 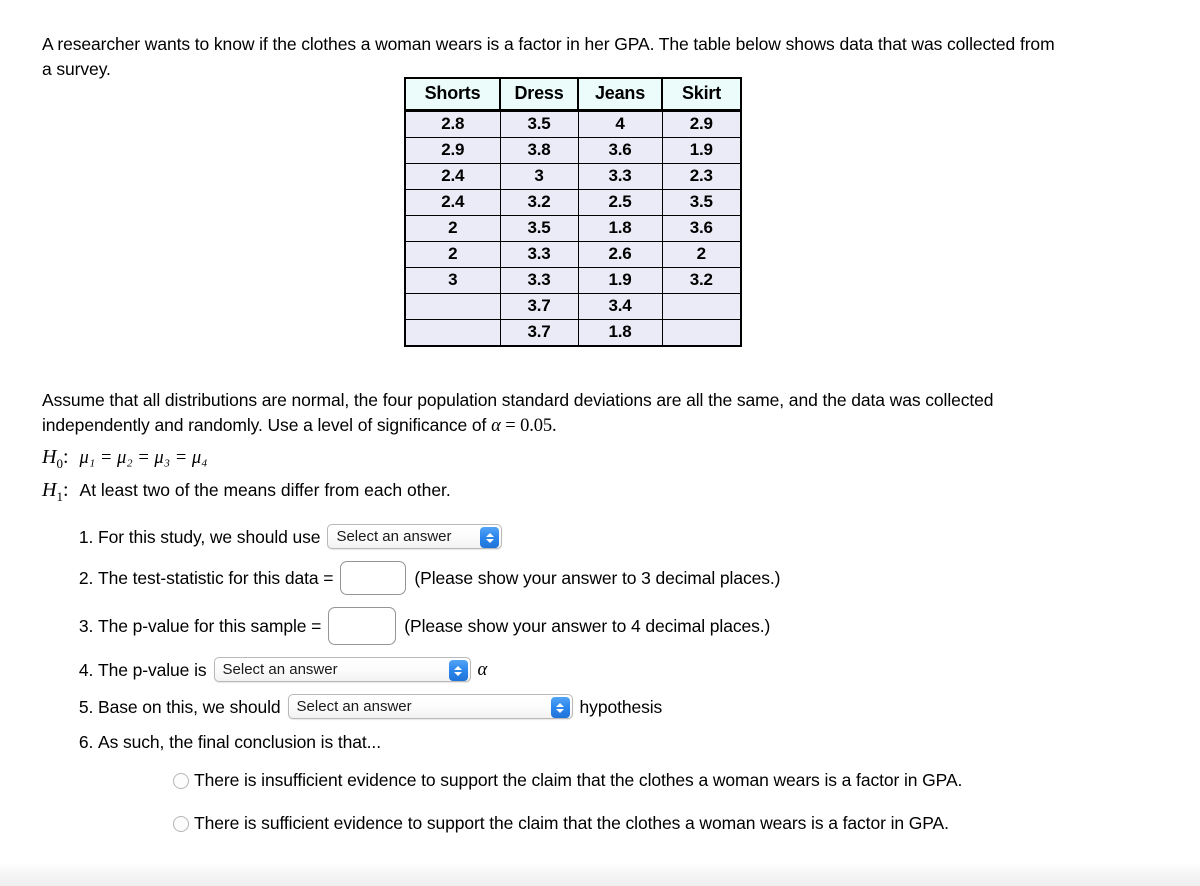 I want to click on cell-dress: 3.8, so click(x=539, y=150).